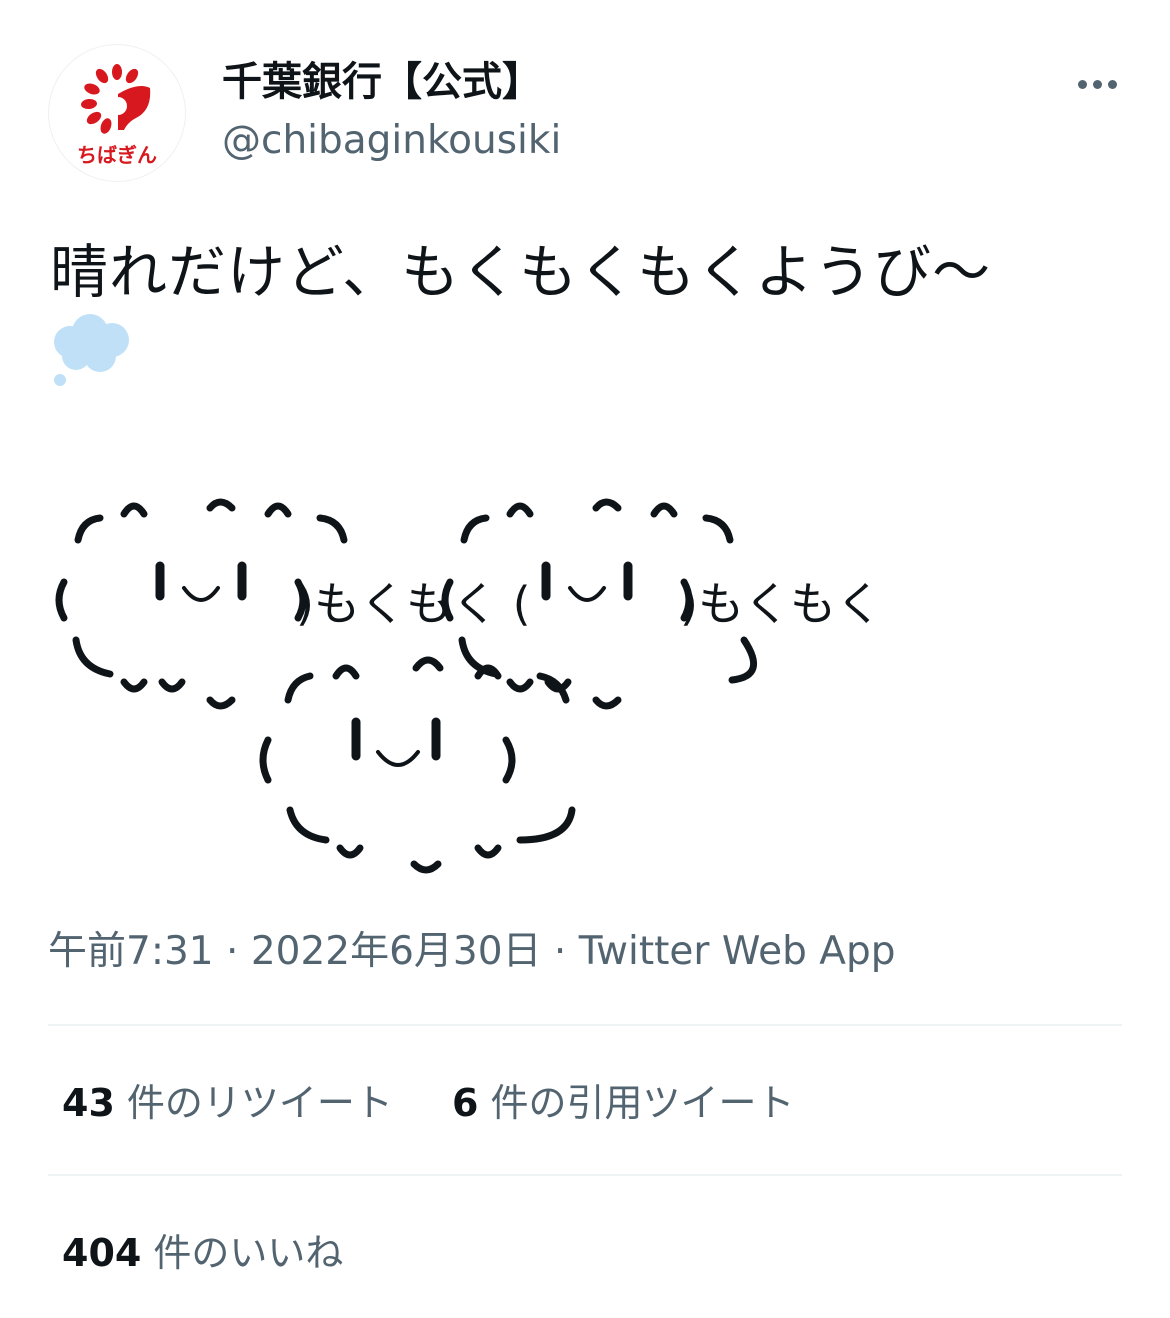  I want to click on quotes-stat: 6 件の引用ツイート, so click(623, 1103).